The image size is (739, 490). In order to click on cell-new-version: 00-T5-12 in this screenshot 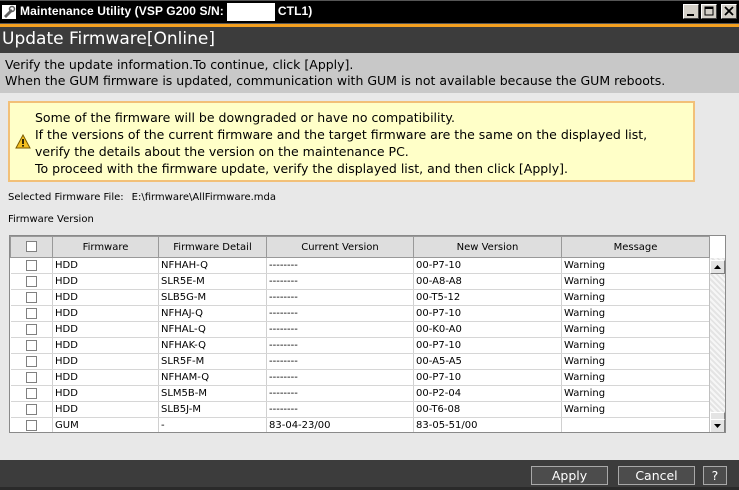, I will do `click(487, 297)`.